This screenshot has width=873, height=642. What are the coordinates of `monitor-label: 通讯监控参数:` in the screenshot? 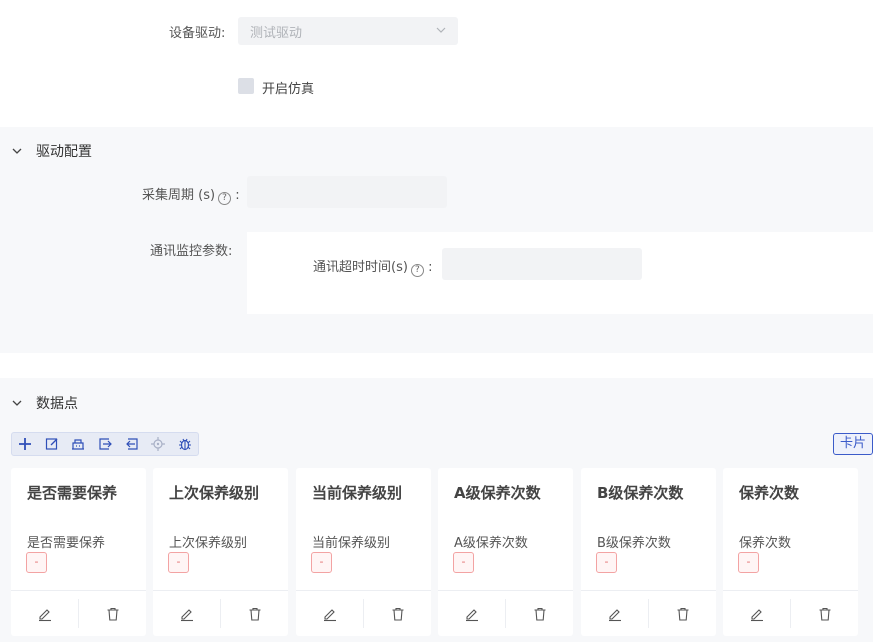 It's located at (191, 251).